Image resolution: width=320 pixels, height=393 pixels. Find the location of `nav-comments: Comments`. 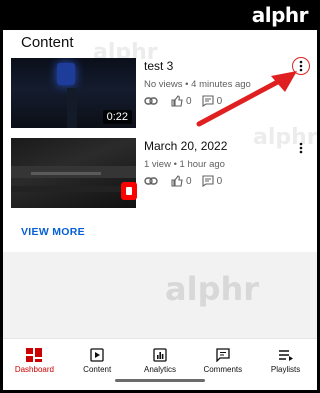

nav-comments: Comments is located at coordinates (222, 360).